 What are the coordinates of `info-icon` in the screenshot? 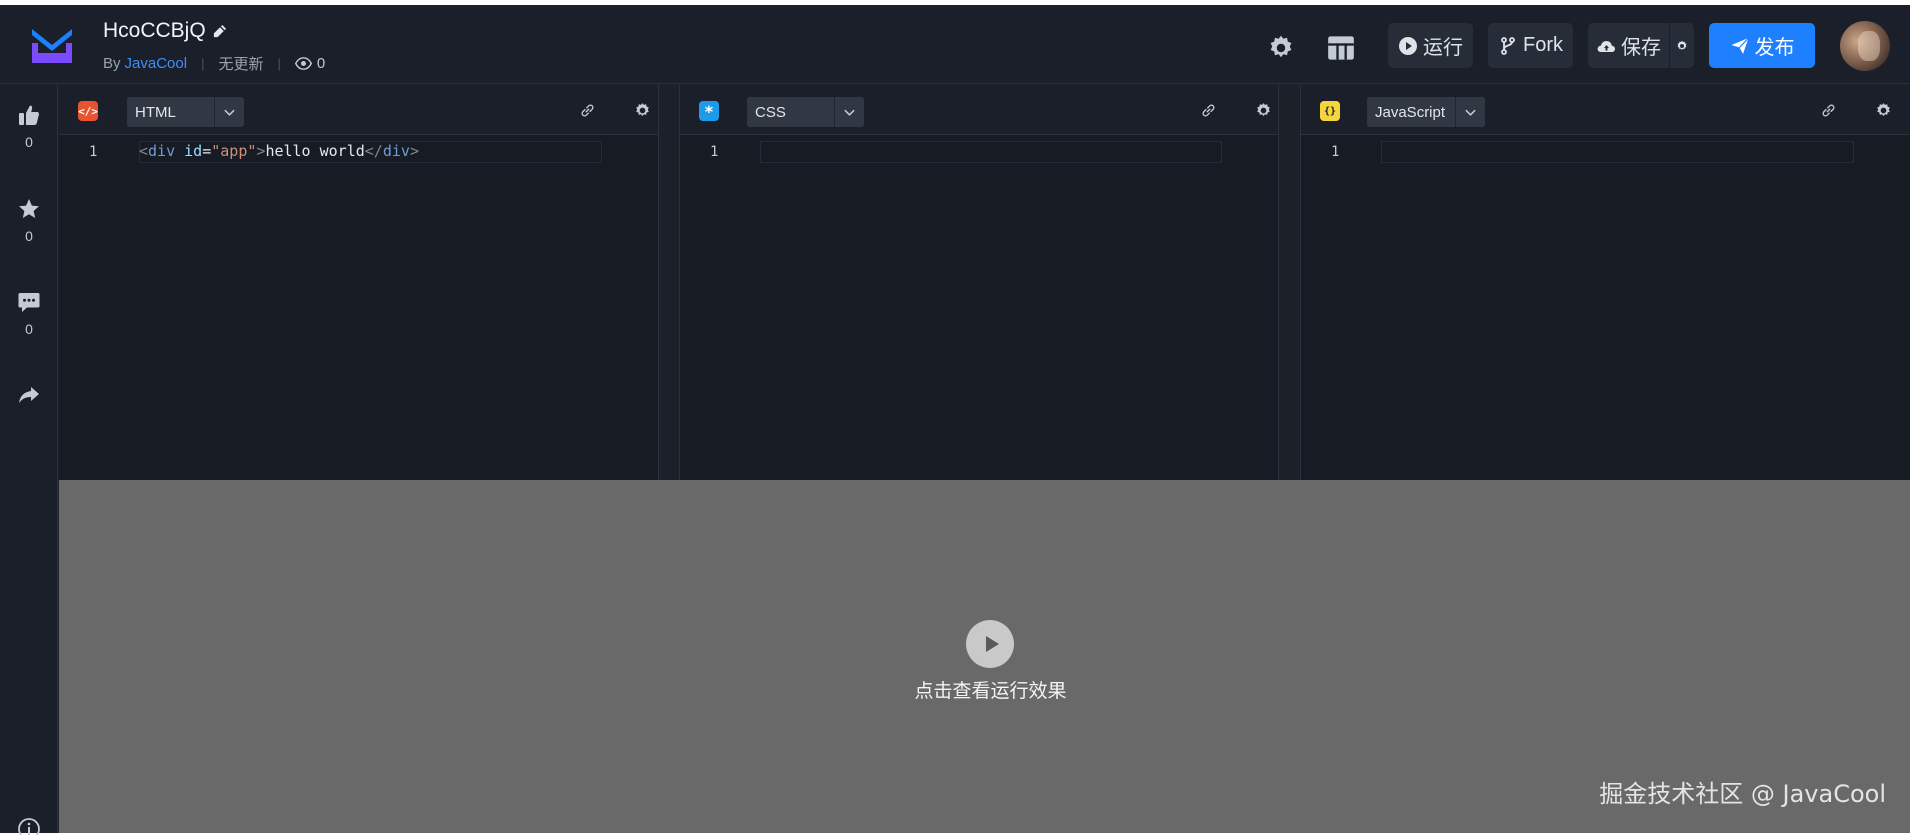 It's located at (29, 826).